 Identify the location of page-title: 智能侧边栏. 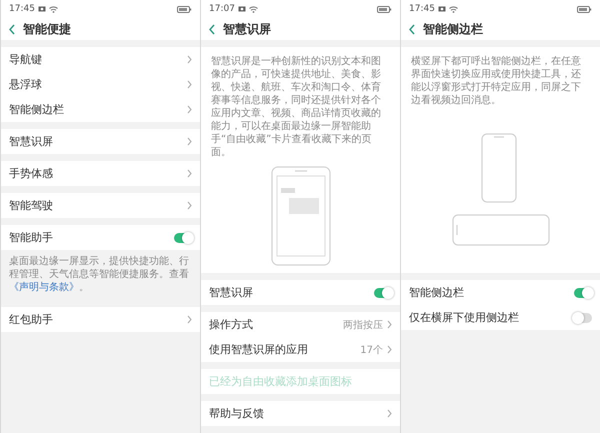
(453, 29).